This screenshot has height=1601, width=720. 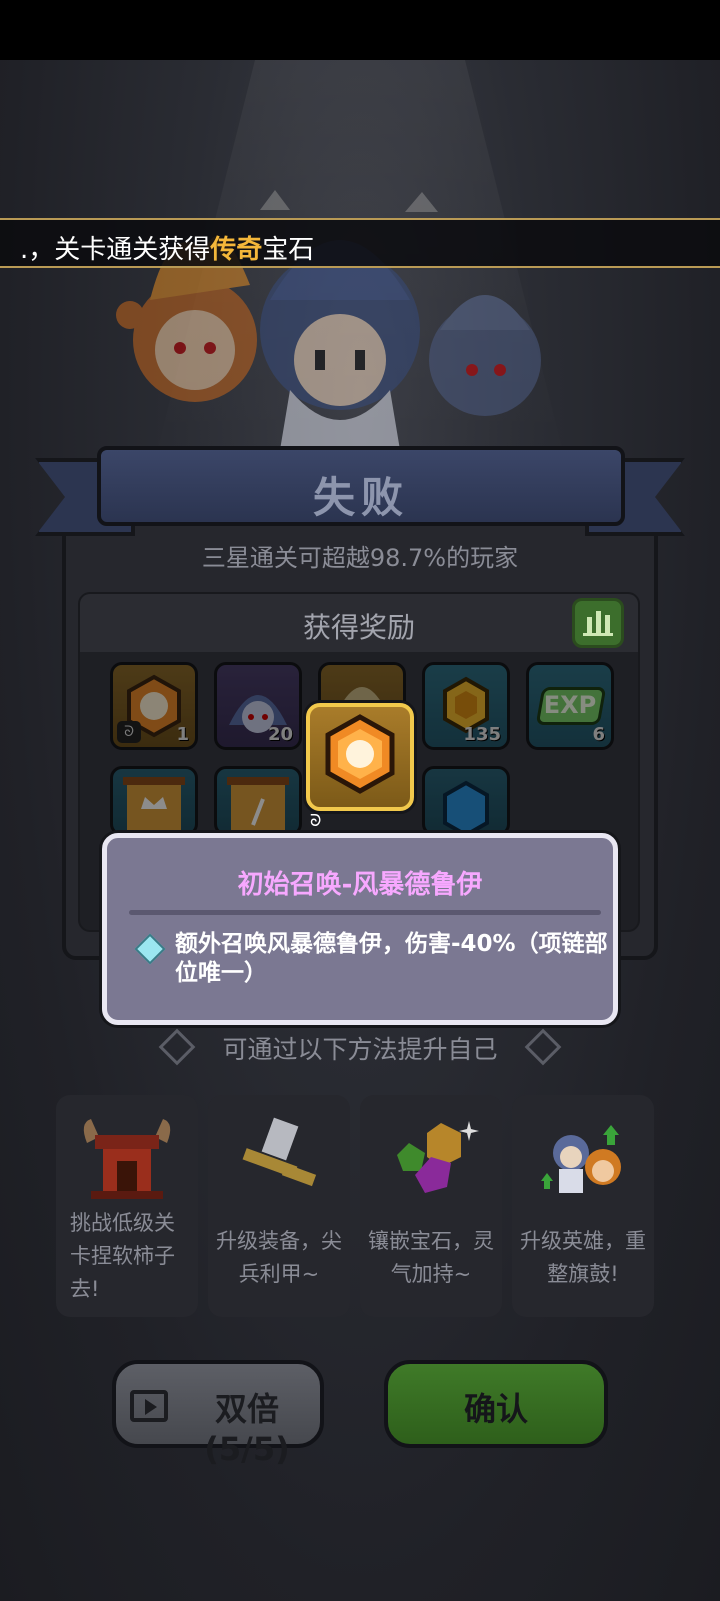 I want to click on reward-item-scroll-crown, so click(x=154, y=801).